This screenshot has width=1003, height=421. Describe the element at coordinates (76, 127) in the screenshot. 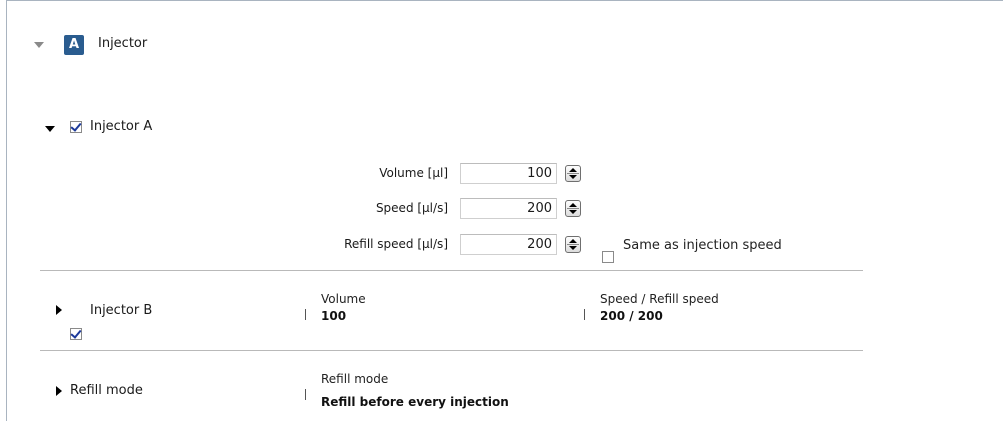

I see `injector-a-checkbox` at that location.